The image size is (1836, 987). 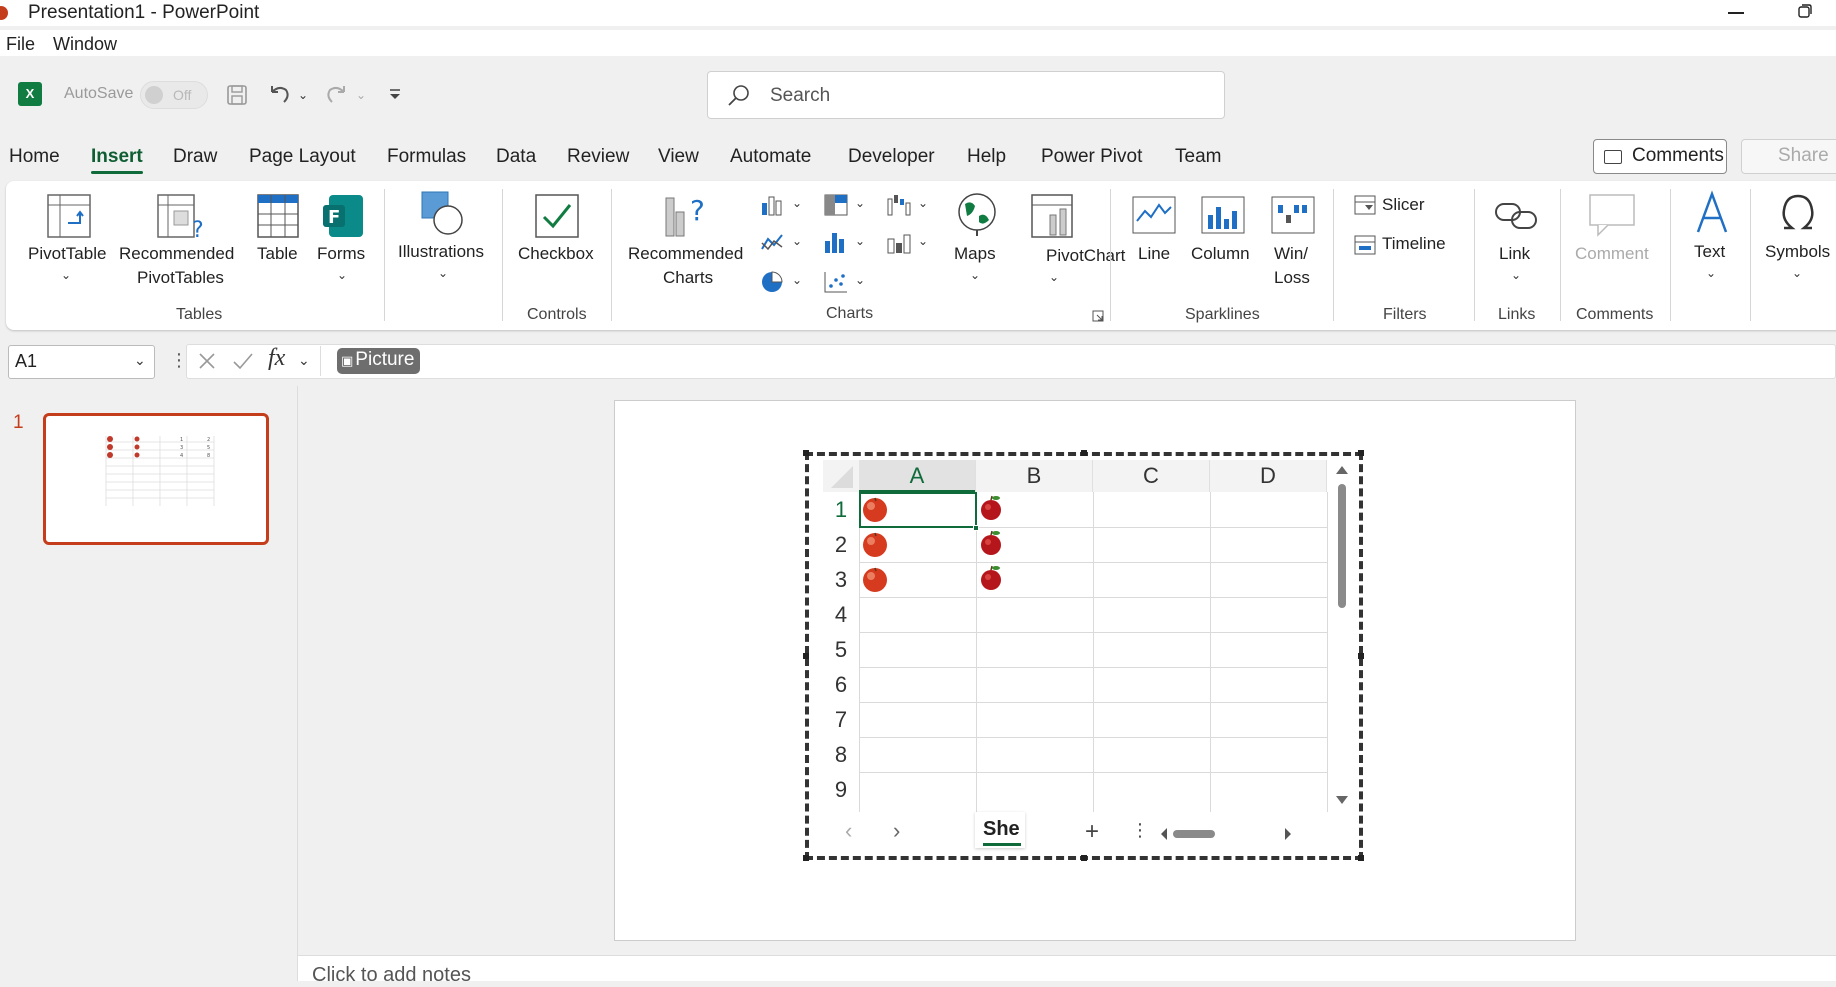 I want to click on redo-icon, so click(x=337, y=95).